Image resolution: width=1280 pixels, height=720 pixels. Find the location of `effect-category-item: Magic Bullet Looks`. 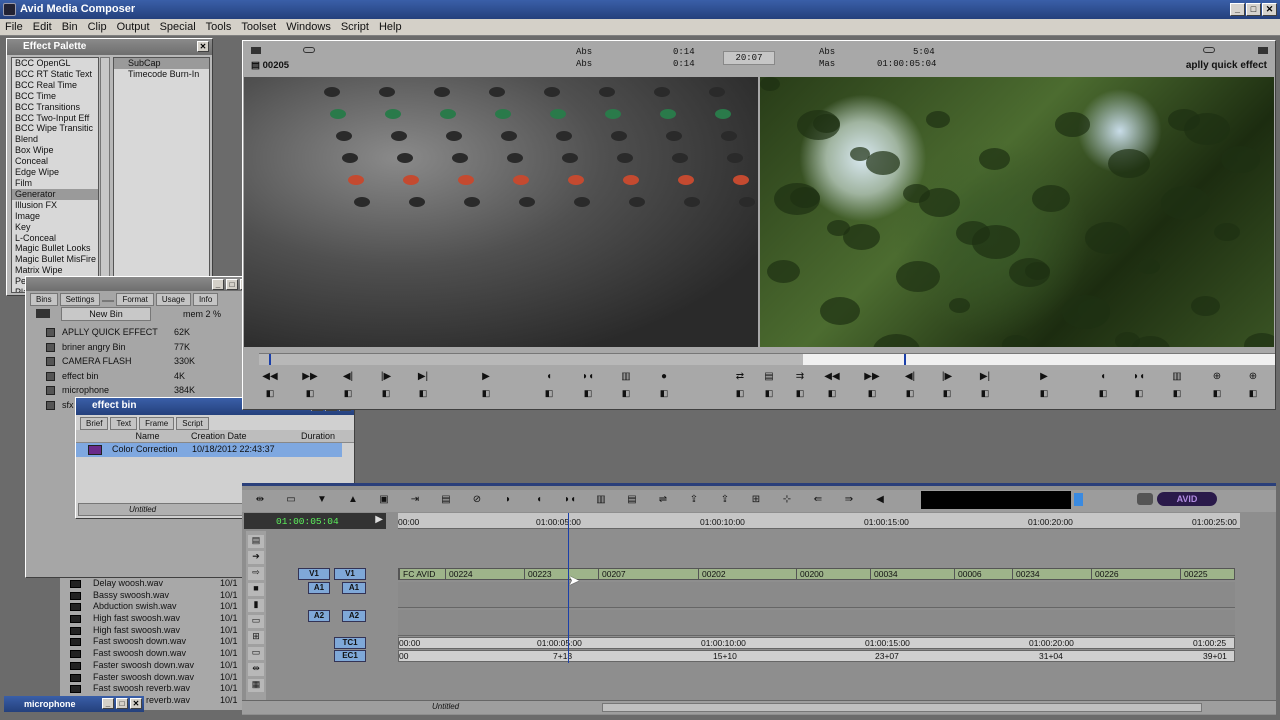

effect-category-item: Magic Bullet Looks is located at coordinates (55, 248).